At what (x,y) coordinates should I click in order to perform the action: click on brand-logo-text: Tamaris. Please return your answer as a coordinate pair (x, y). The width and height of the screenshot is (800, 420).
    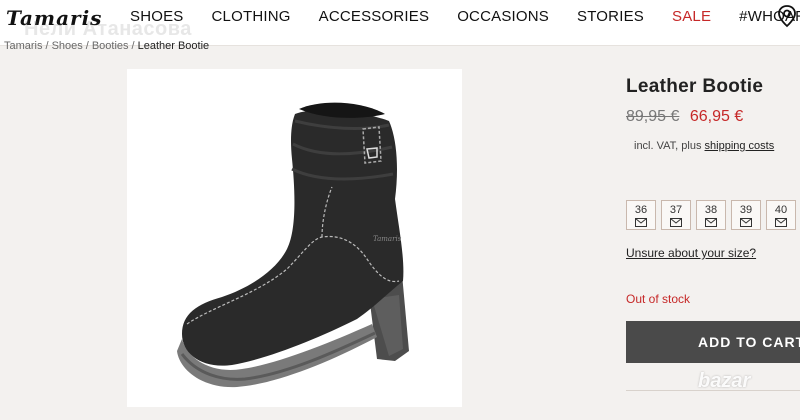
    Looking at the image, I should click on (54, 18).